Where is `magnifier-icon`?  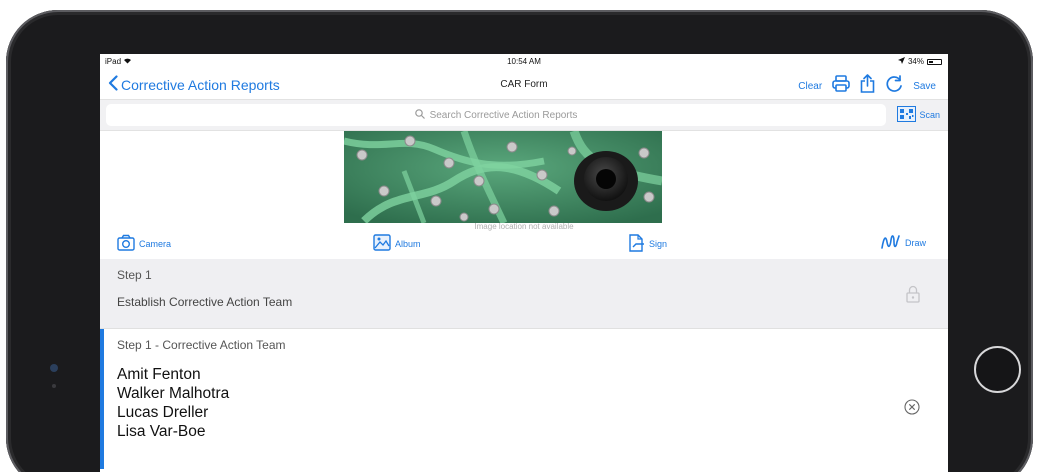
magnifier-icon is located at coordinates (419, 115).